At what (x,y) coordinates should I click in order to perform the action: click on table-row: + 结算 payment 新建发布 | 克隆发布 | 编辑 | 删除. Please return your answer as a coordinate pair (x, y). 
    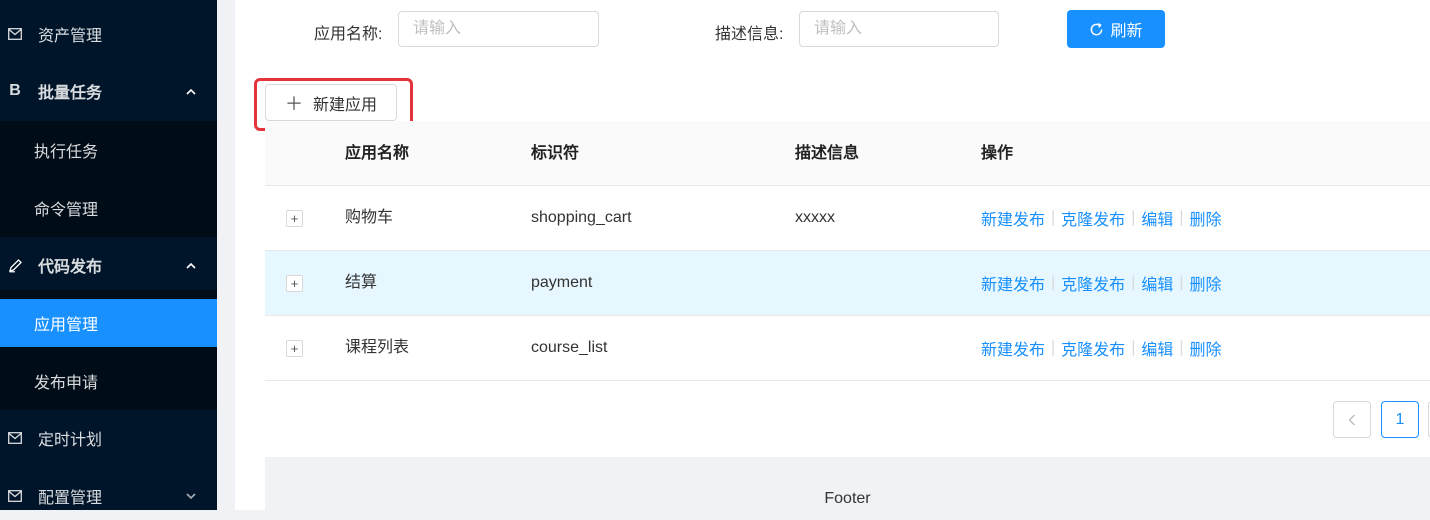
    Looking at the image, I should click on (847, 283).